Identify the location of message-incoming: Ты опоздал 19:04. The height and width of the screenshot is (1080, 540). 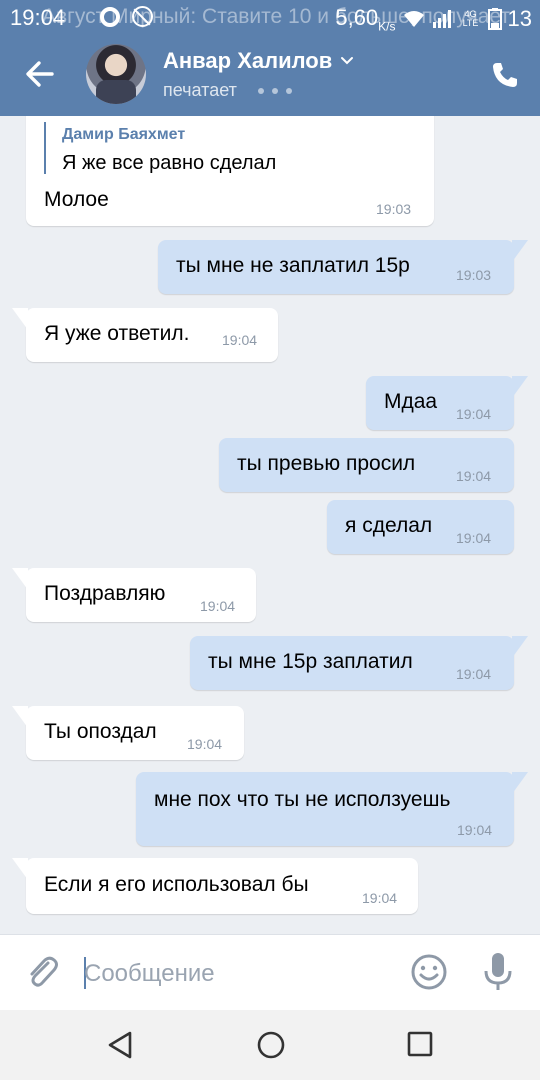
(128, 733).